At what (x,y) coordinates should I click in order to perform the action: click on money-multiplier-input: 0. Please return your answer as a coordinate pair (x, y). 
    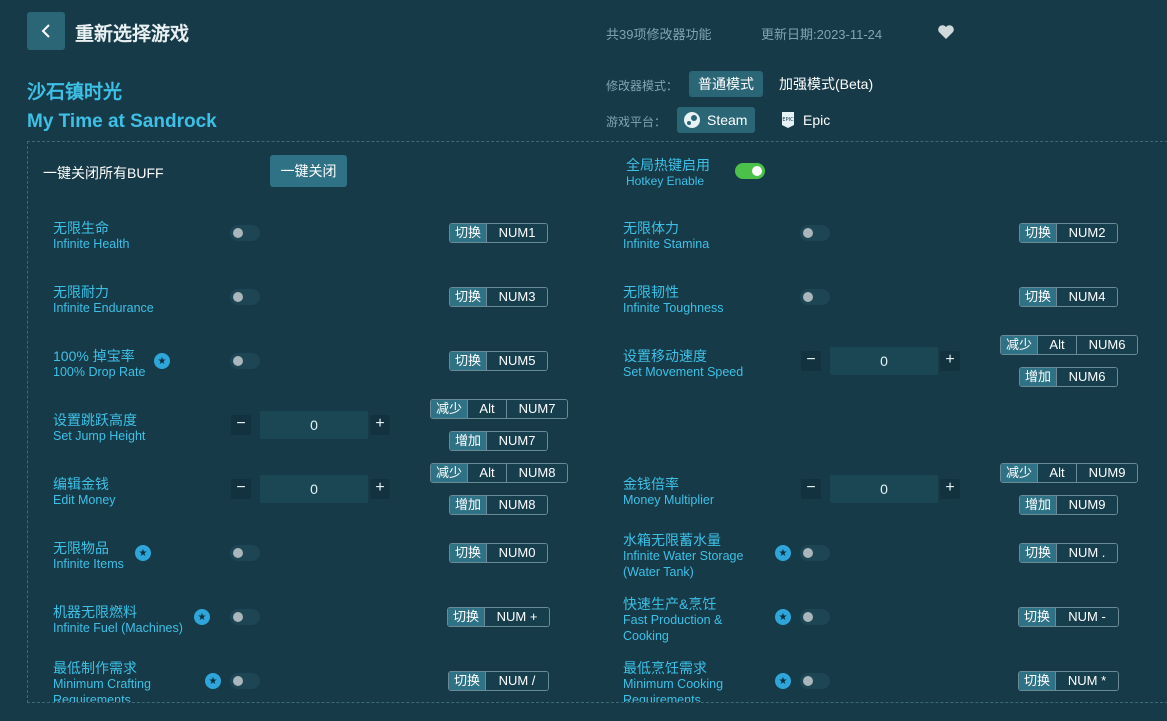
    Looking at the image, I should click on (884, 489).